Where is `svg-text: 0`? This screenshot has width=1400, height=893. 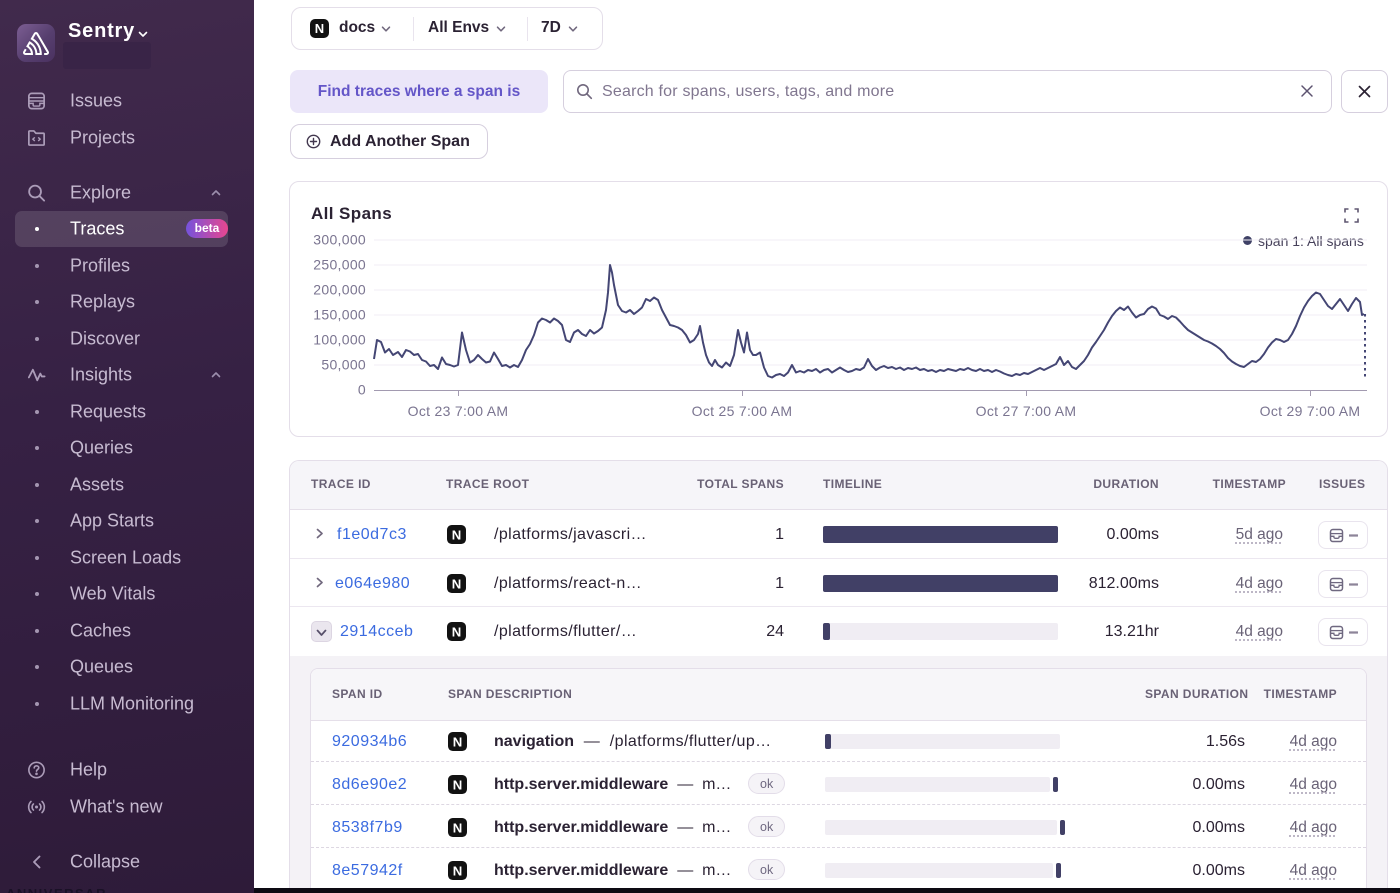
svg-text: 0 is located at coordinates (362, 390).